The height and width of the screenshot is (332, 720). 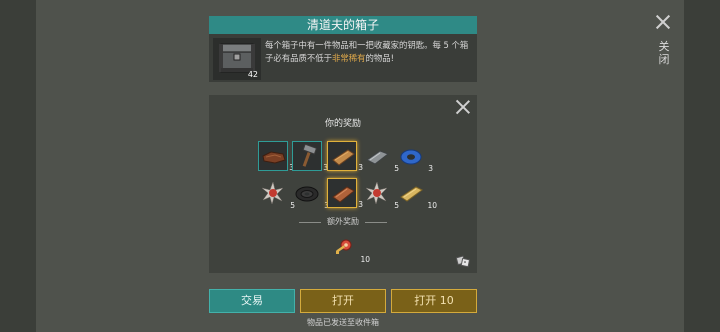 I want to click on description-end: 的物品!, so click(x=379, y=58).